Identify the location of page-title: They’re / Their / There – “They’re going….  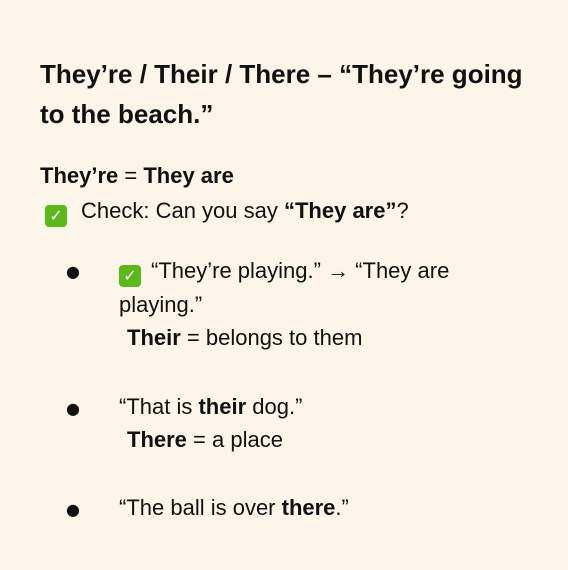
(281, 94).